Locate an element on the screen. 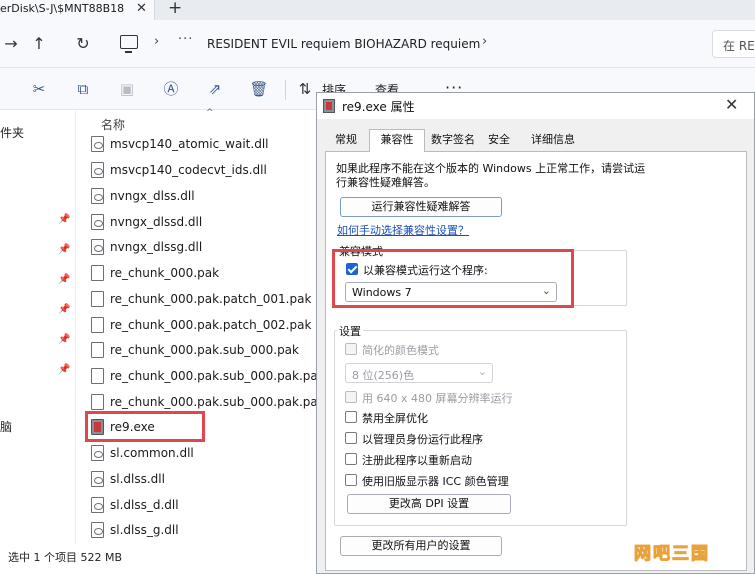 The image size is (755, 574). new-tab-icon: + is located at coordinates (175, 9).